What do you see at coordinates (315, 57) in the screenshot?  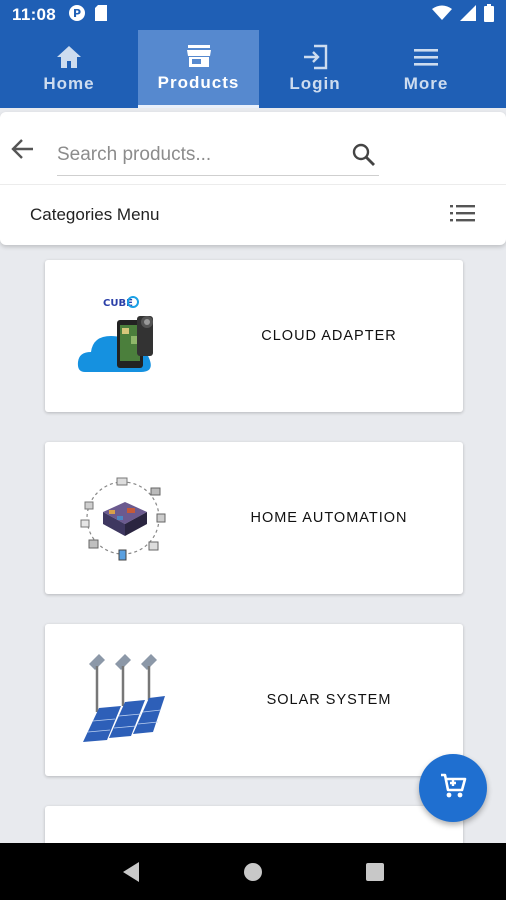 I see `login-icon` at bounding box center [315, 57].